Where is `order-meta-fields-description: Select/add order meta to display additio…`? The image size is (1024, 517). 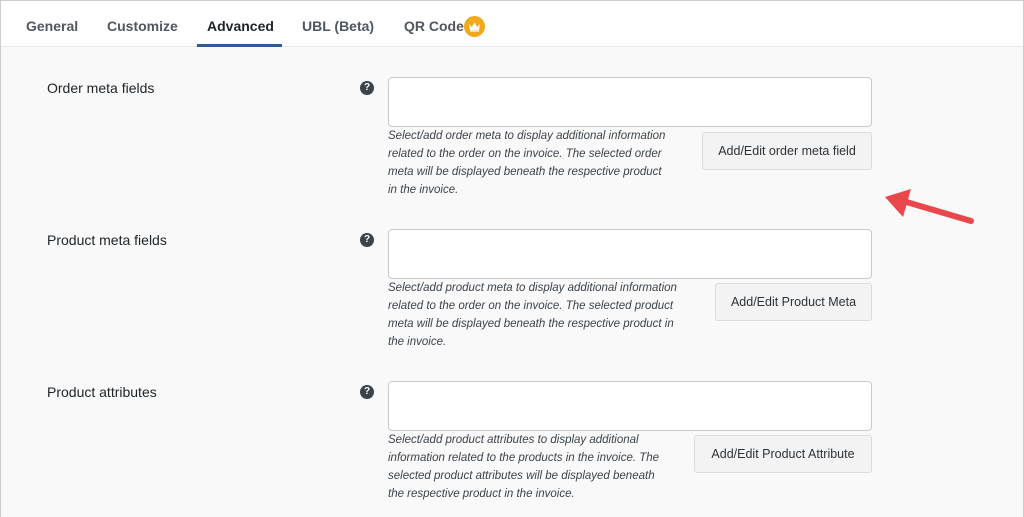 order-meta-fields-description: Select/add order meta to display additio… is located at coordinates (527, 163).